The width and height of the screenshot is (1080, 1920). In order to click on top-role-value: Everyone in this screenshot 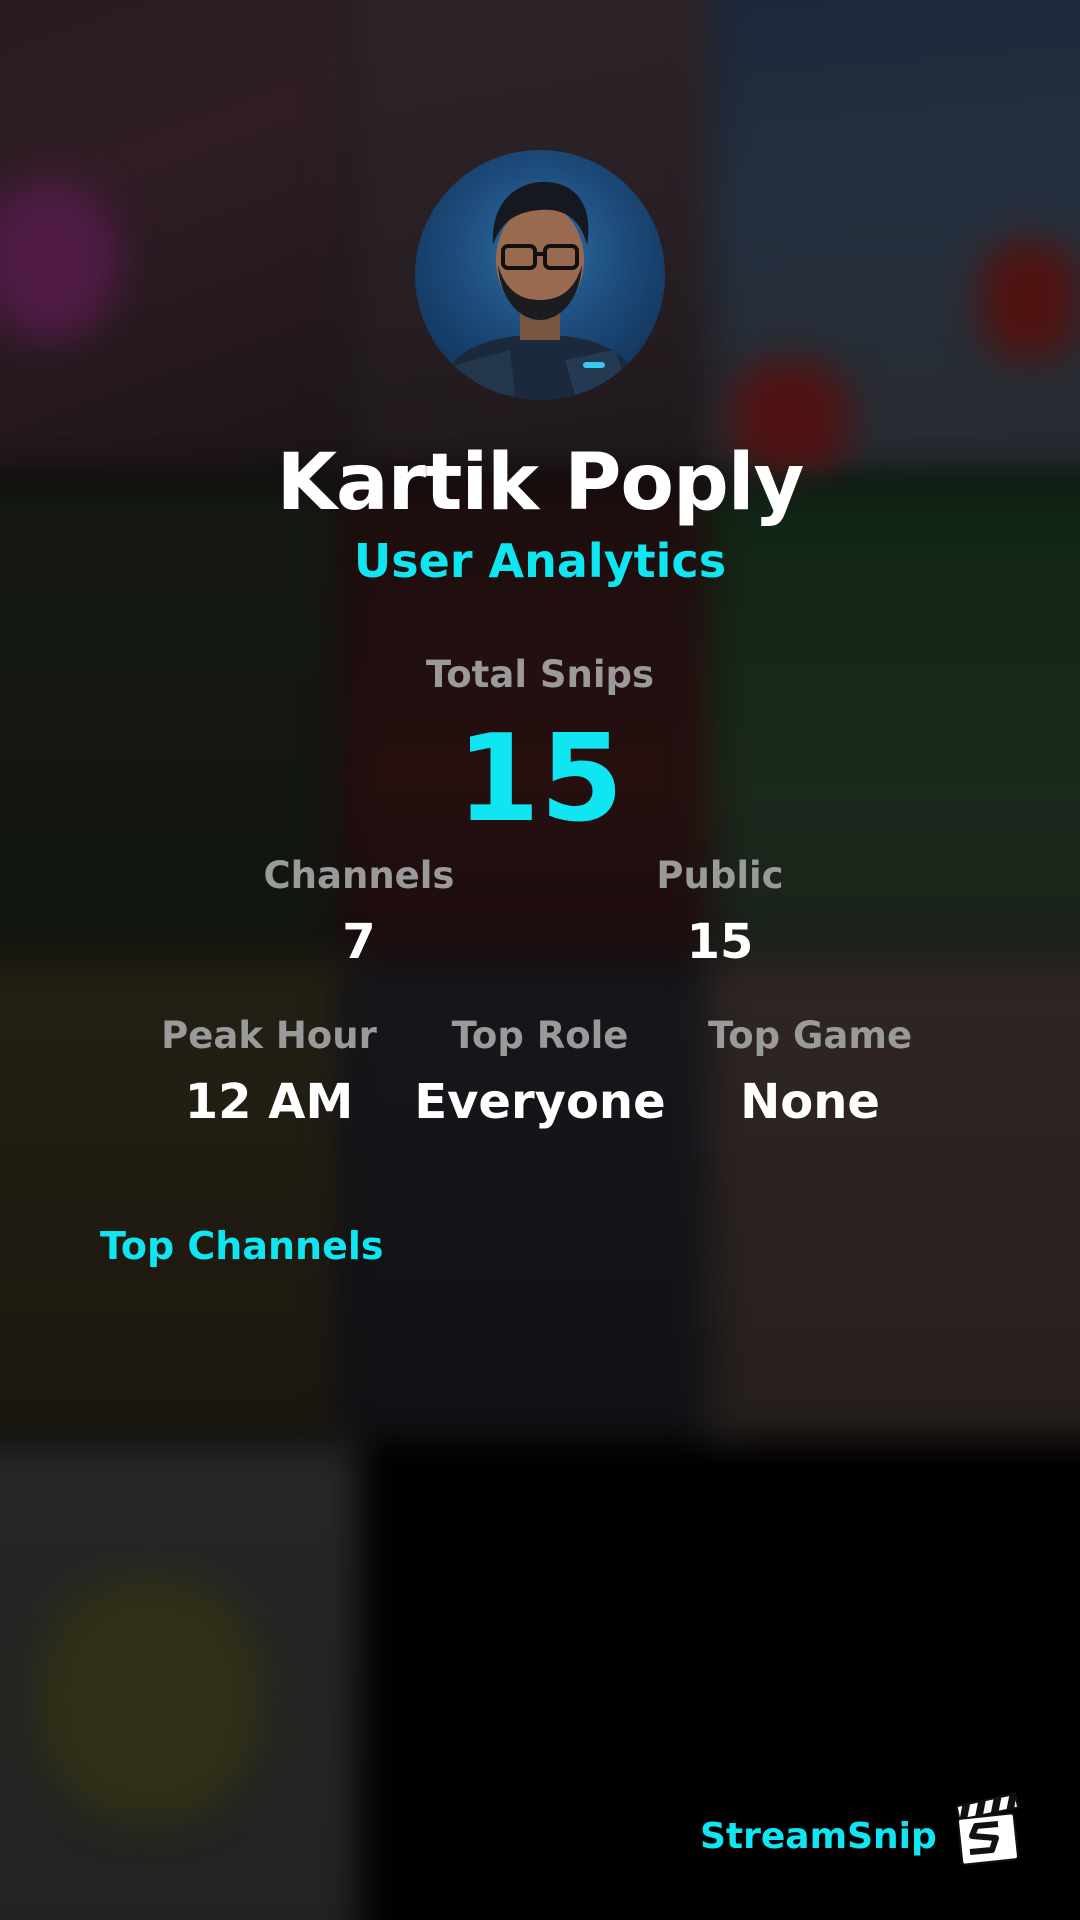, I will do `click(540, 1102)`.